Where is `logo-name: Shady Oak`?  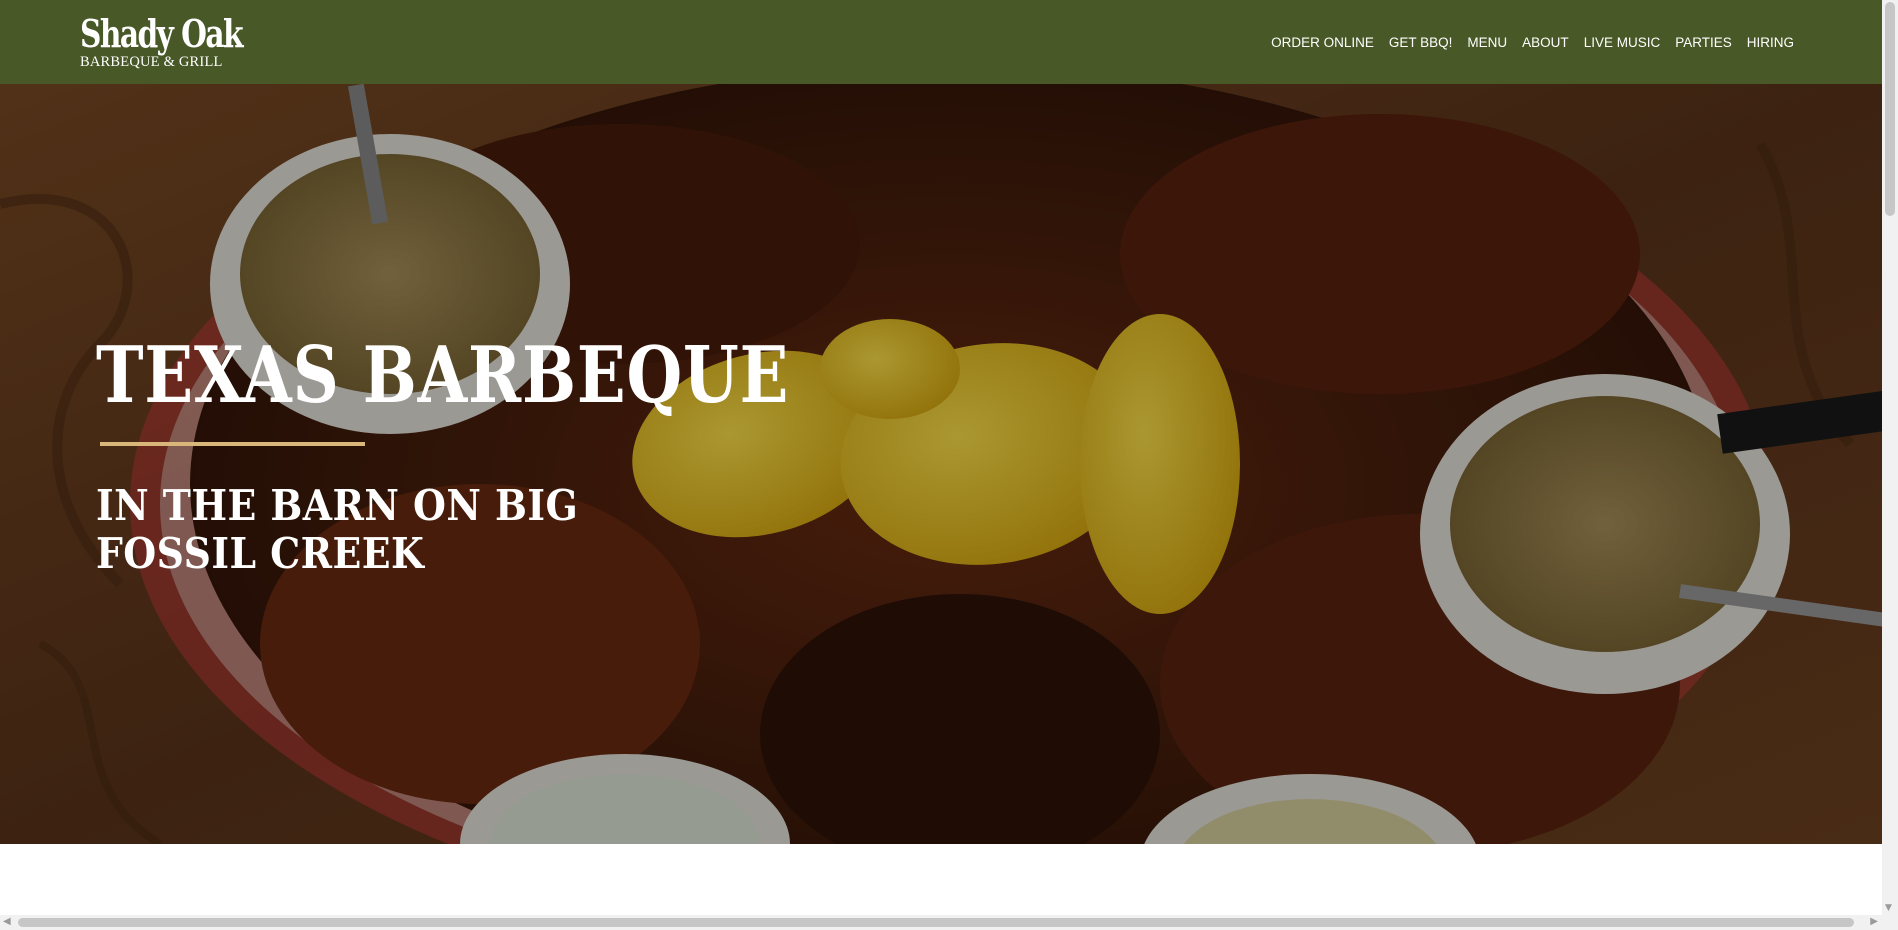
logo-name: Shady Oak is located at coordinates (162, 33).